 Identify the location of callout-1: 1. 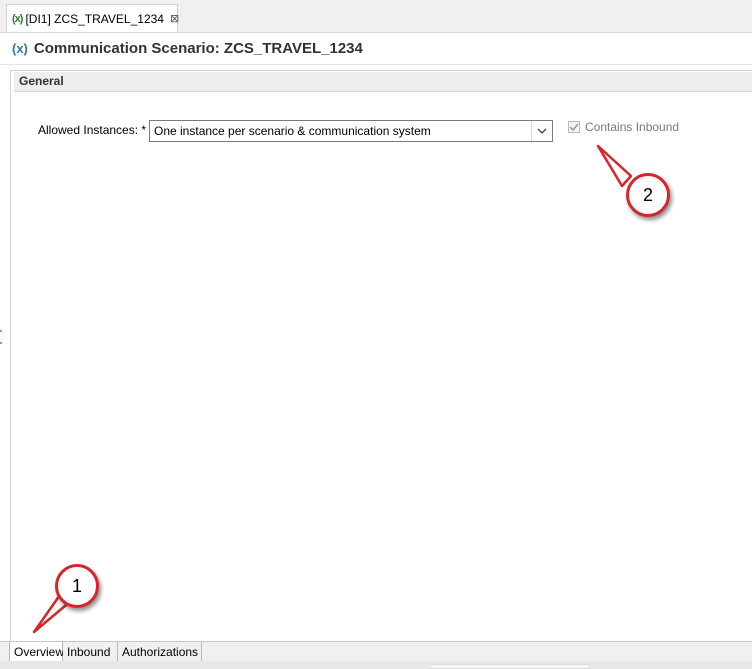
(77, 586).